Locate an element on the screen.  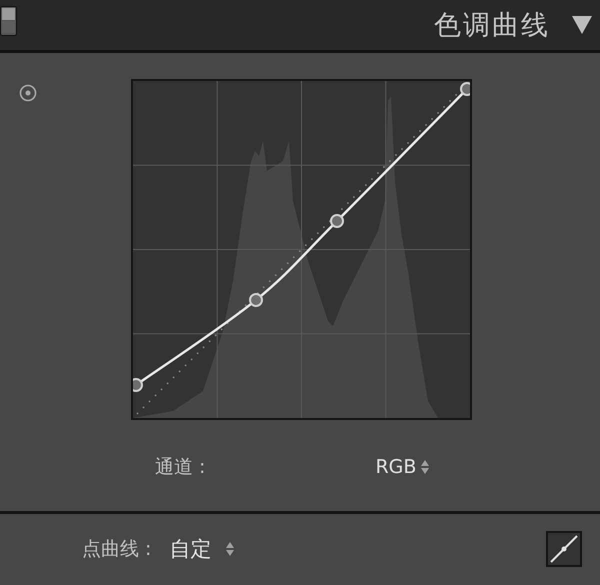
panel-toggle-icon is located at coordinates (8, 21).